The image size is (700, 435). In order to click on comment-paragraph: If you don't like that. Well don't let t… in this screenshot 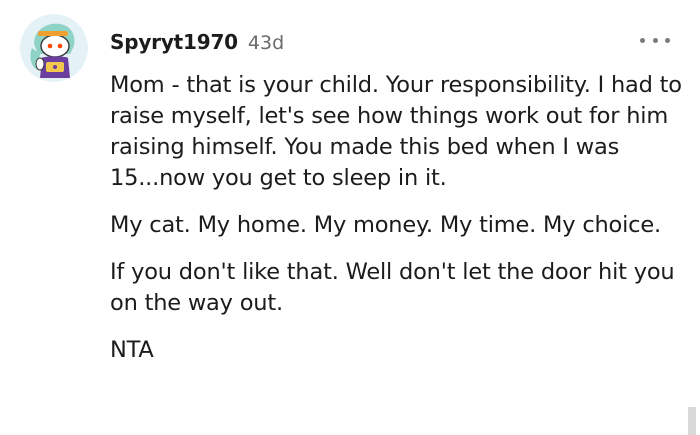, I will do `click(392, 287)`.